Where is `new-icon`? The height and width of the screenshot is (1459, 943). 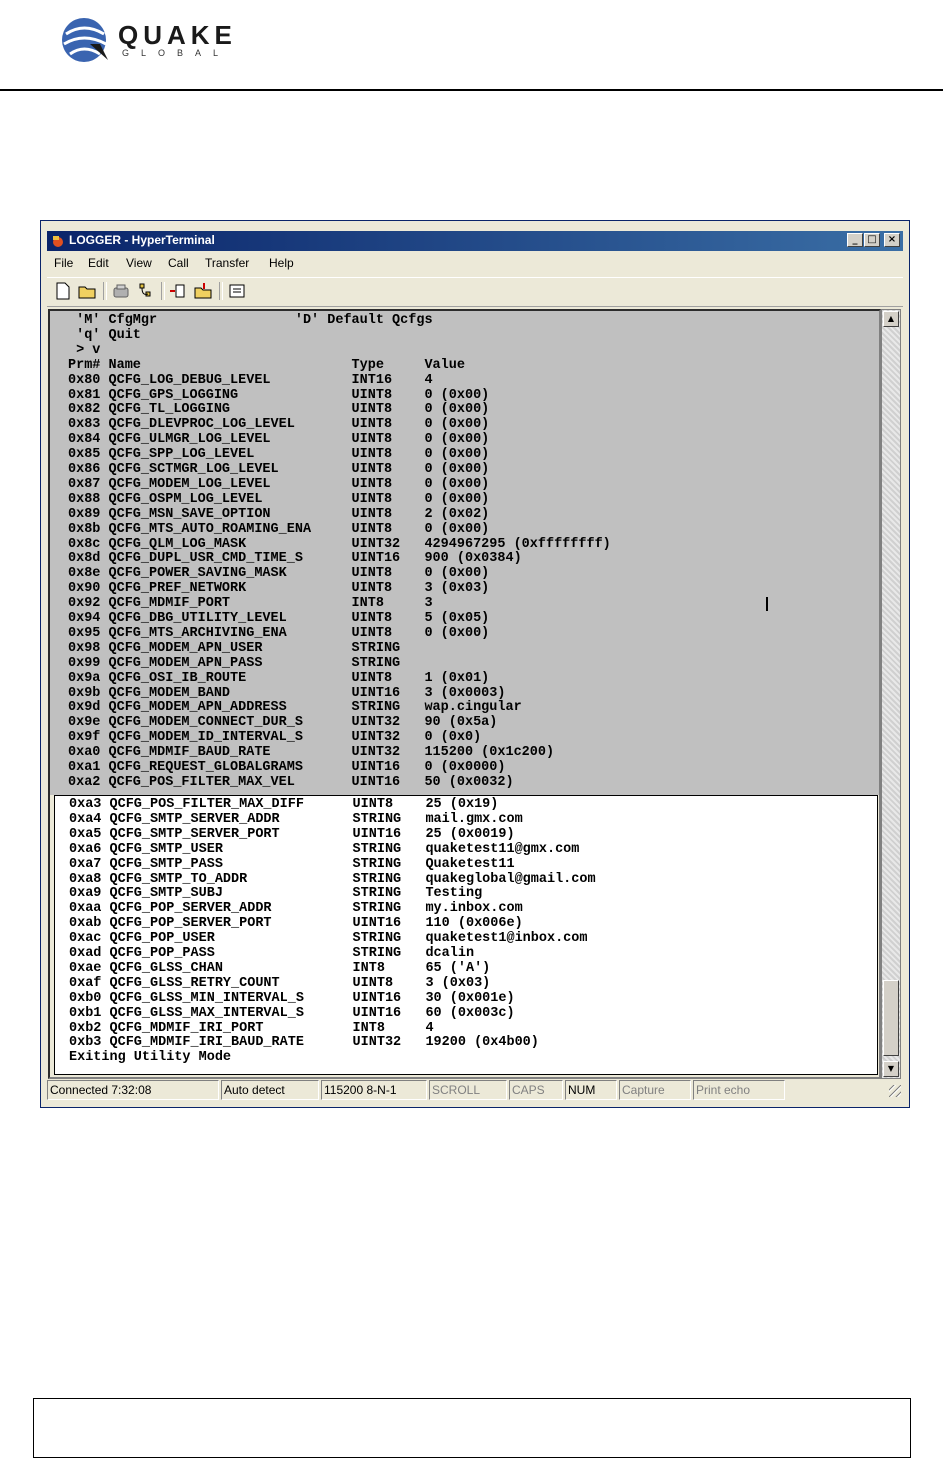 new-icon is located at coordinates (63, 291).